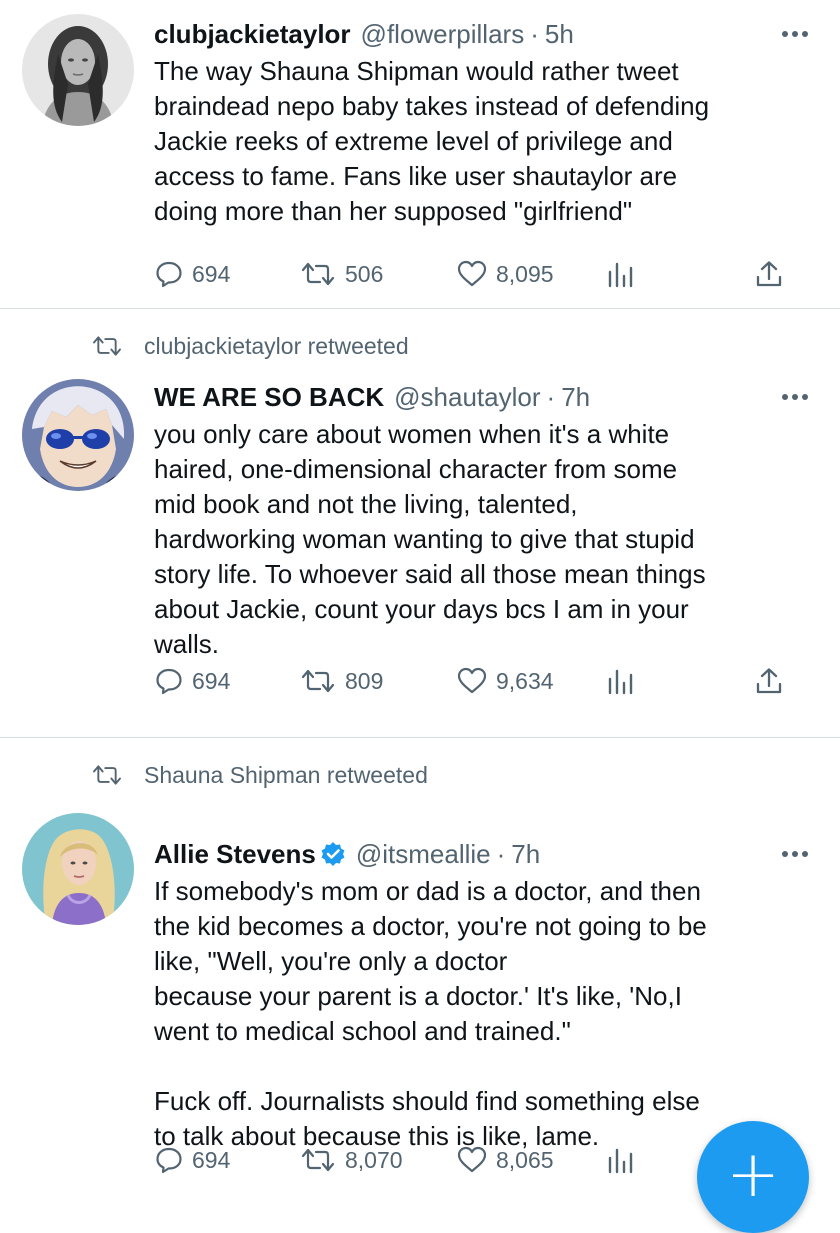 The image size is (840, 1233). What do you see at coordinates (467, 397) in the screenshot?
I see `handle: @shautaylor` at bounding box center [467, 397].